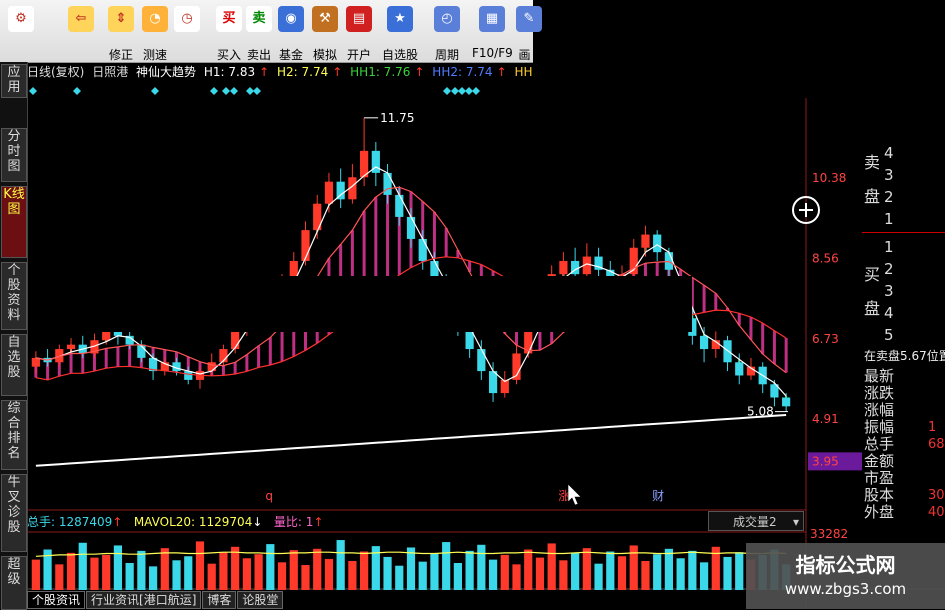 Image resolution: width=945 pixels, height=610 pixels. What do you see at coordinates (121, 19) in the screenshot?
I see `updown-arrow-icon: ⇕` at bounding box center [121, 19].